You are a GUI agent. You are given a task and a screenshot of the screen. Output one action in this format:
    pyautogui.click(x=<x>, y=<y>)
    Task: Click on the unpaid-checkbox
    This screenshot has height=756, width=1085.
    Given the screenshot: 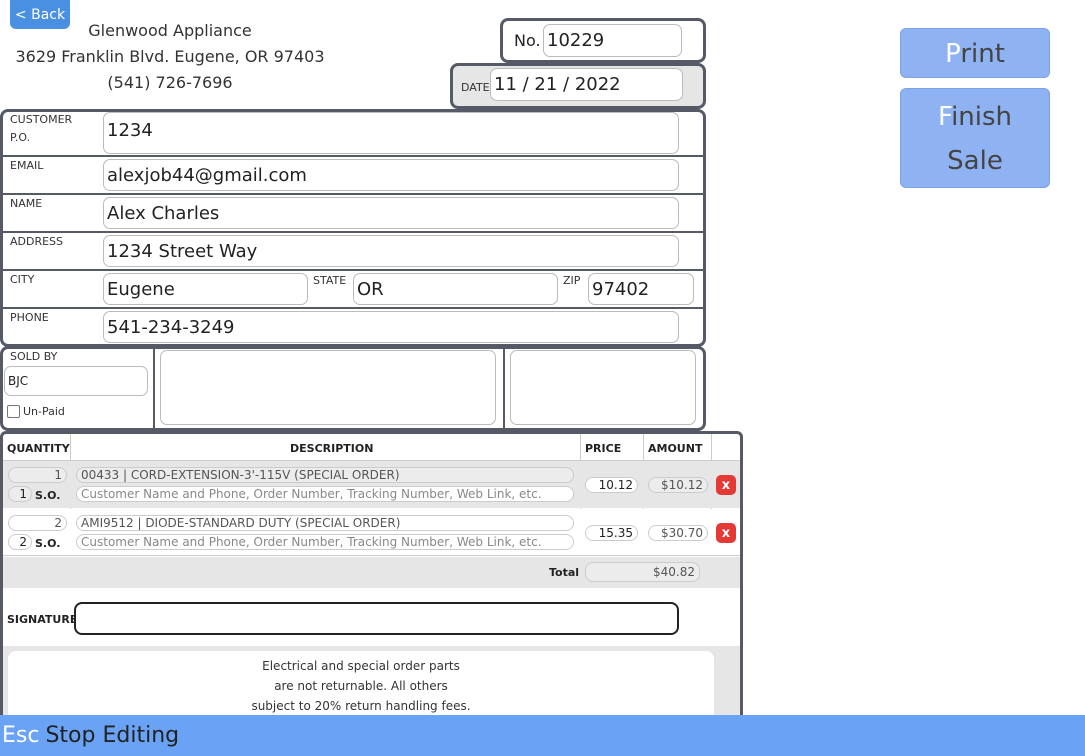 What is the action you would take?
    pyautogui.click(x=13, y=411)
    